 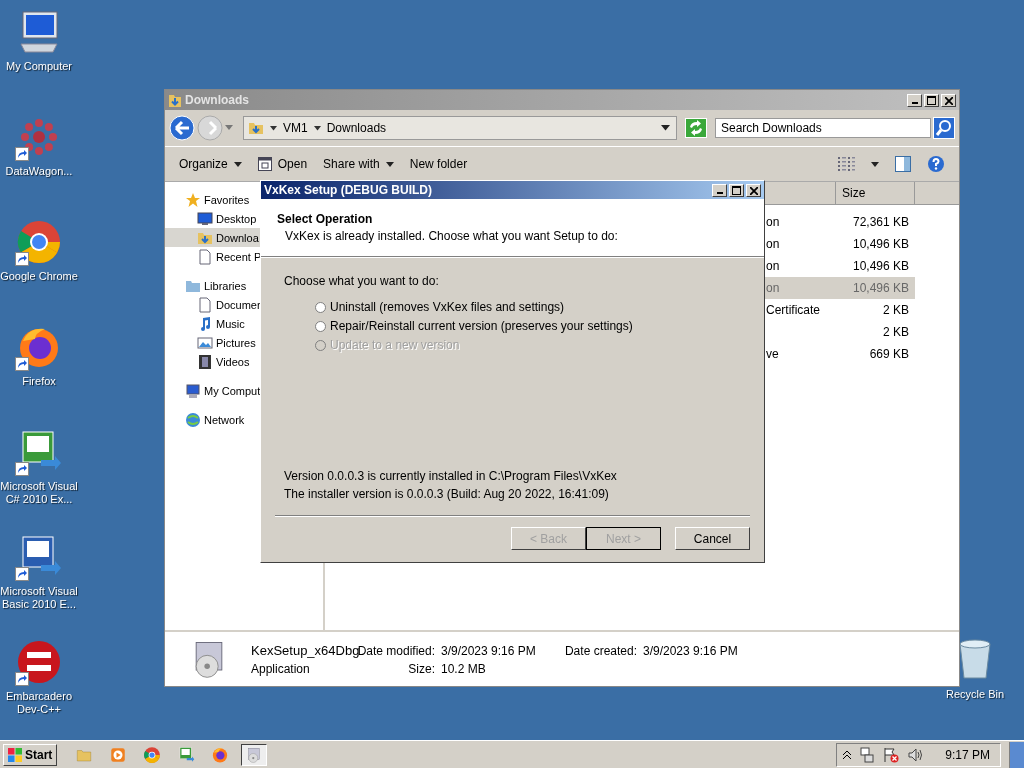 I want to click on computer-icon, so click(x=193, y=390).